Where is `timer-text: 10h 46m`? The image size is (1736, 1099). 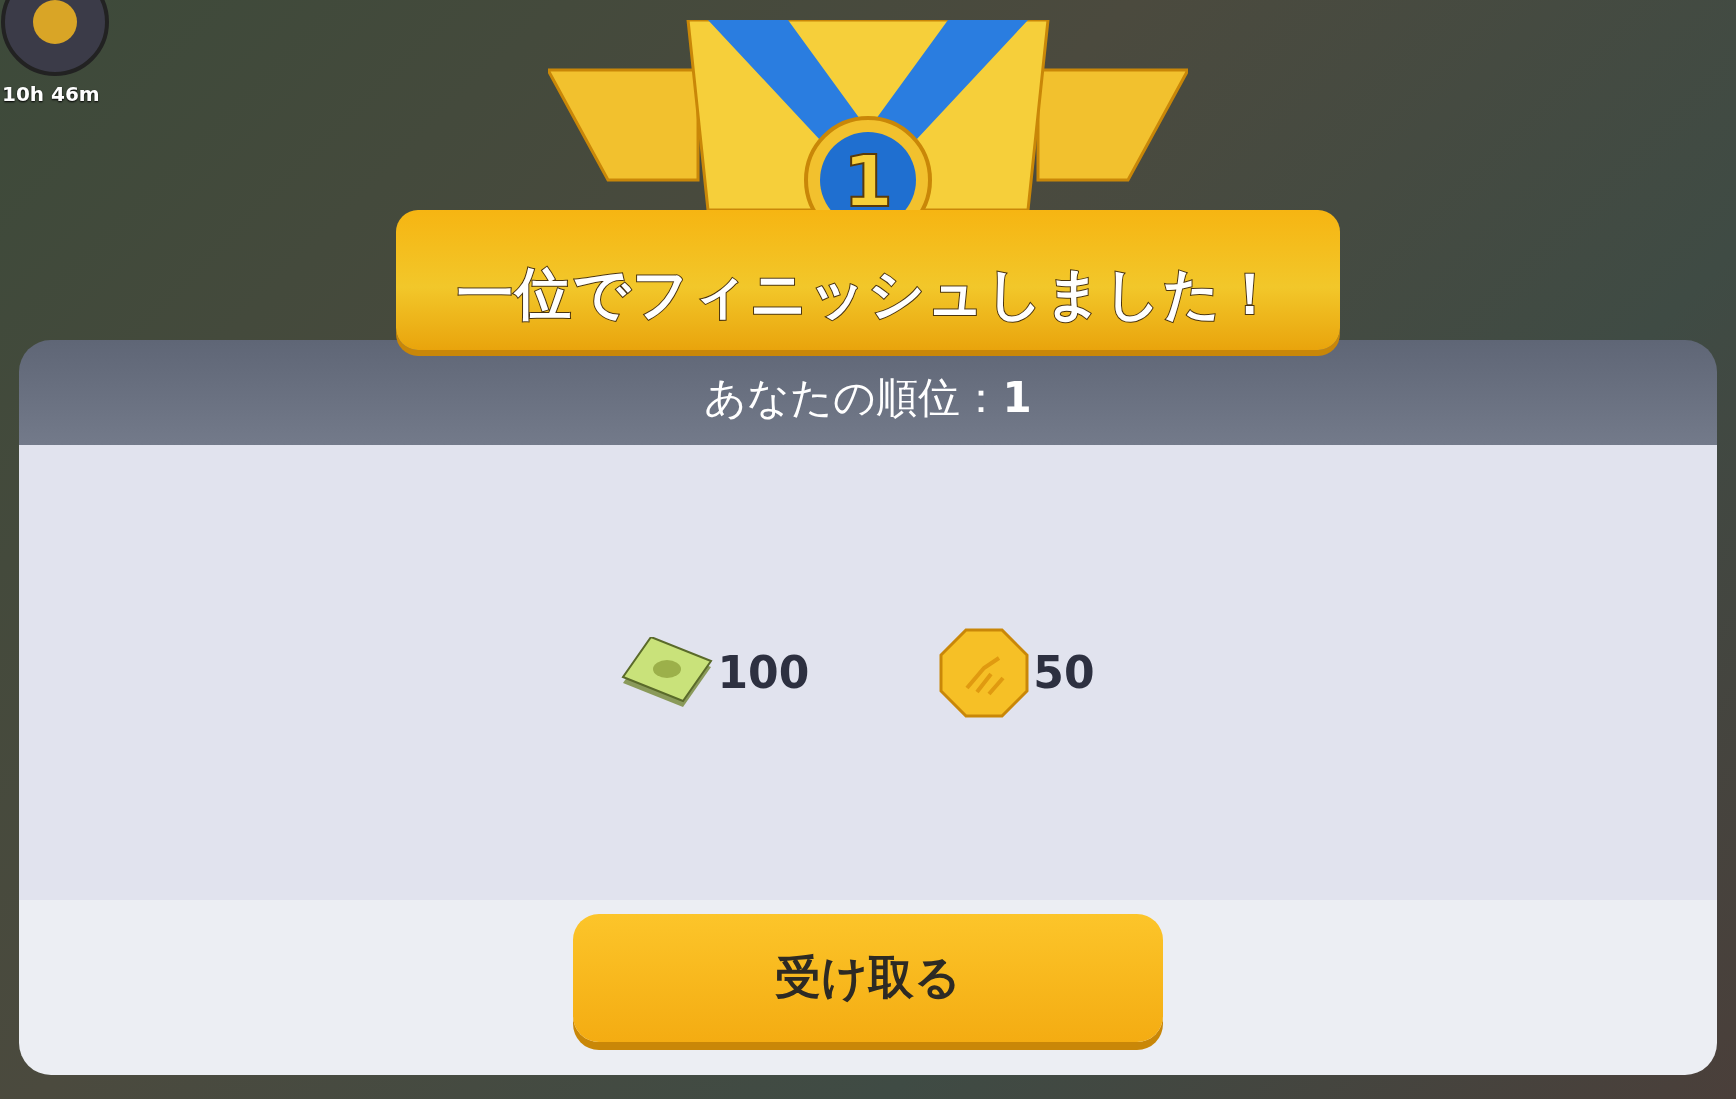 timer-text: 10h 46m is located at coordinates (51, 94).